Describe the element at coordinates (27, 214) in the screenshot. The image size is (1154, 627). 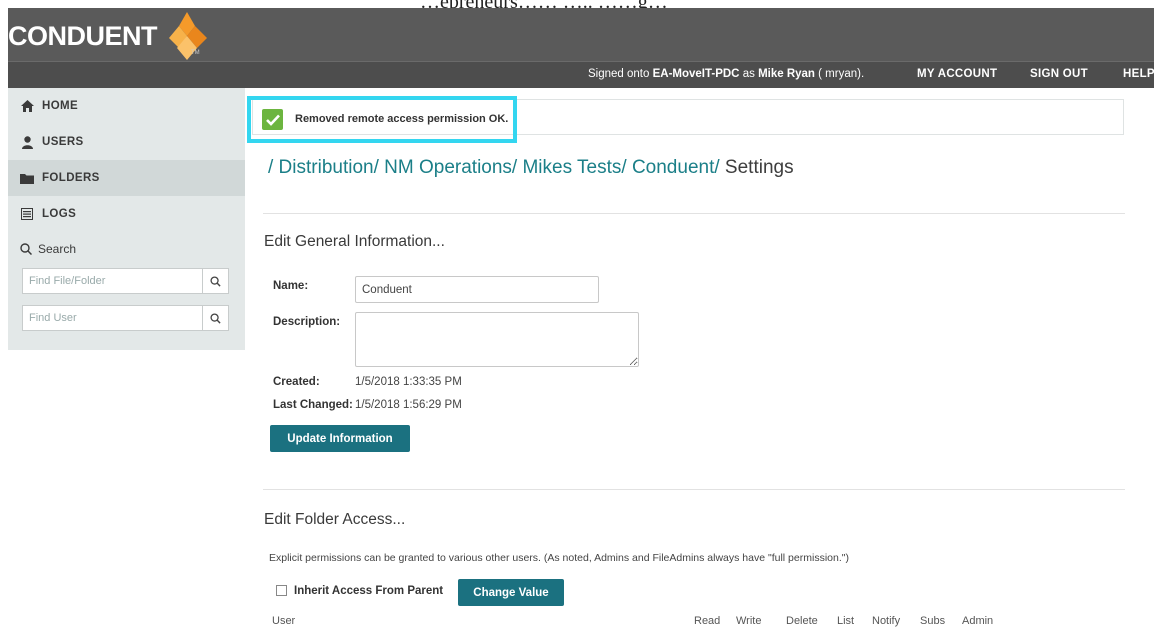
I see `log-icon` at that location.